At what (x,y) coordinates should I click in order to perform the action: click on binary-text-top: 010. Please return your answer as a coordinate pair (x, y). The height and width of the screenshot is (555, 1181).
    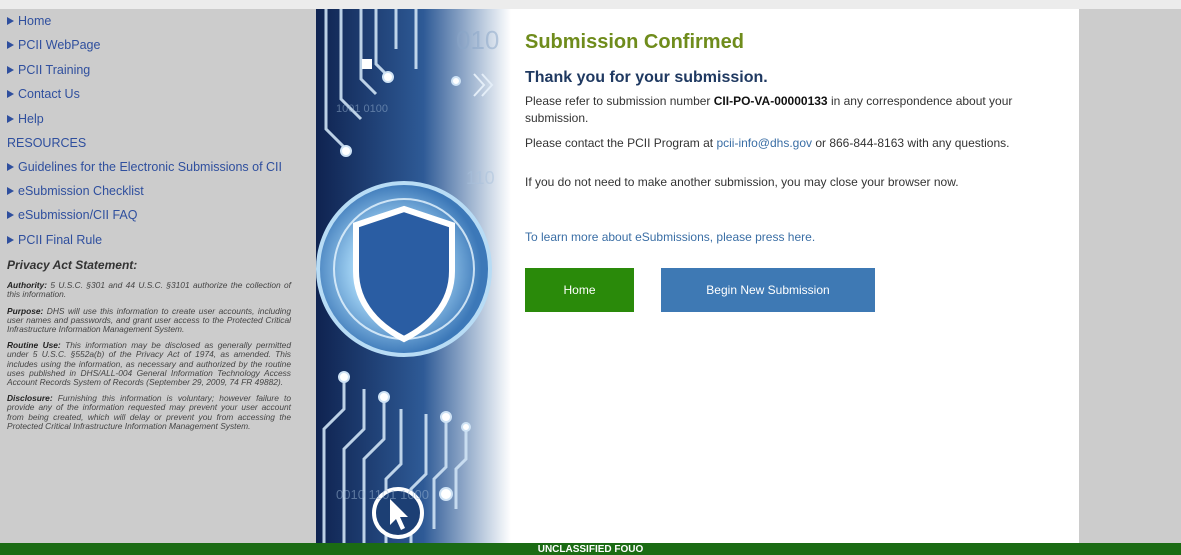
    Looking at the image, I should click on (477, 40).